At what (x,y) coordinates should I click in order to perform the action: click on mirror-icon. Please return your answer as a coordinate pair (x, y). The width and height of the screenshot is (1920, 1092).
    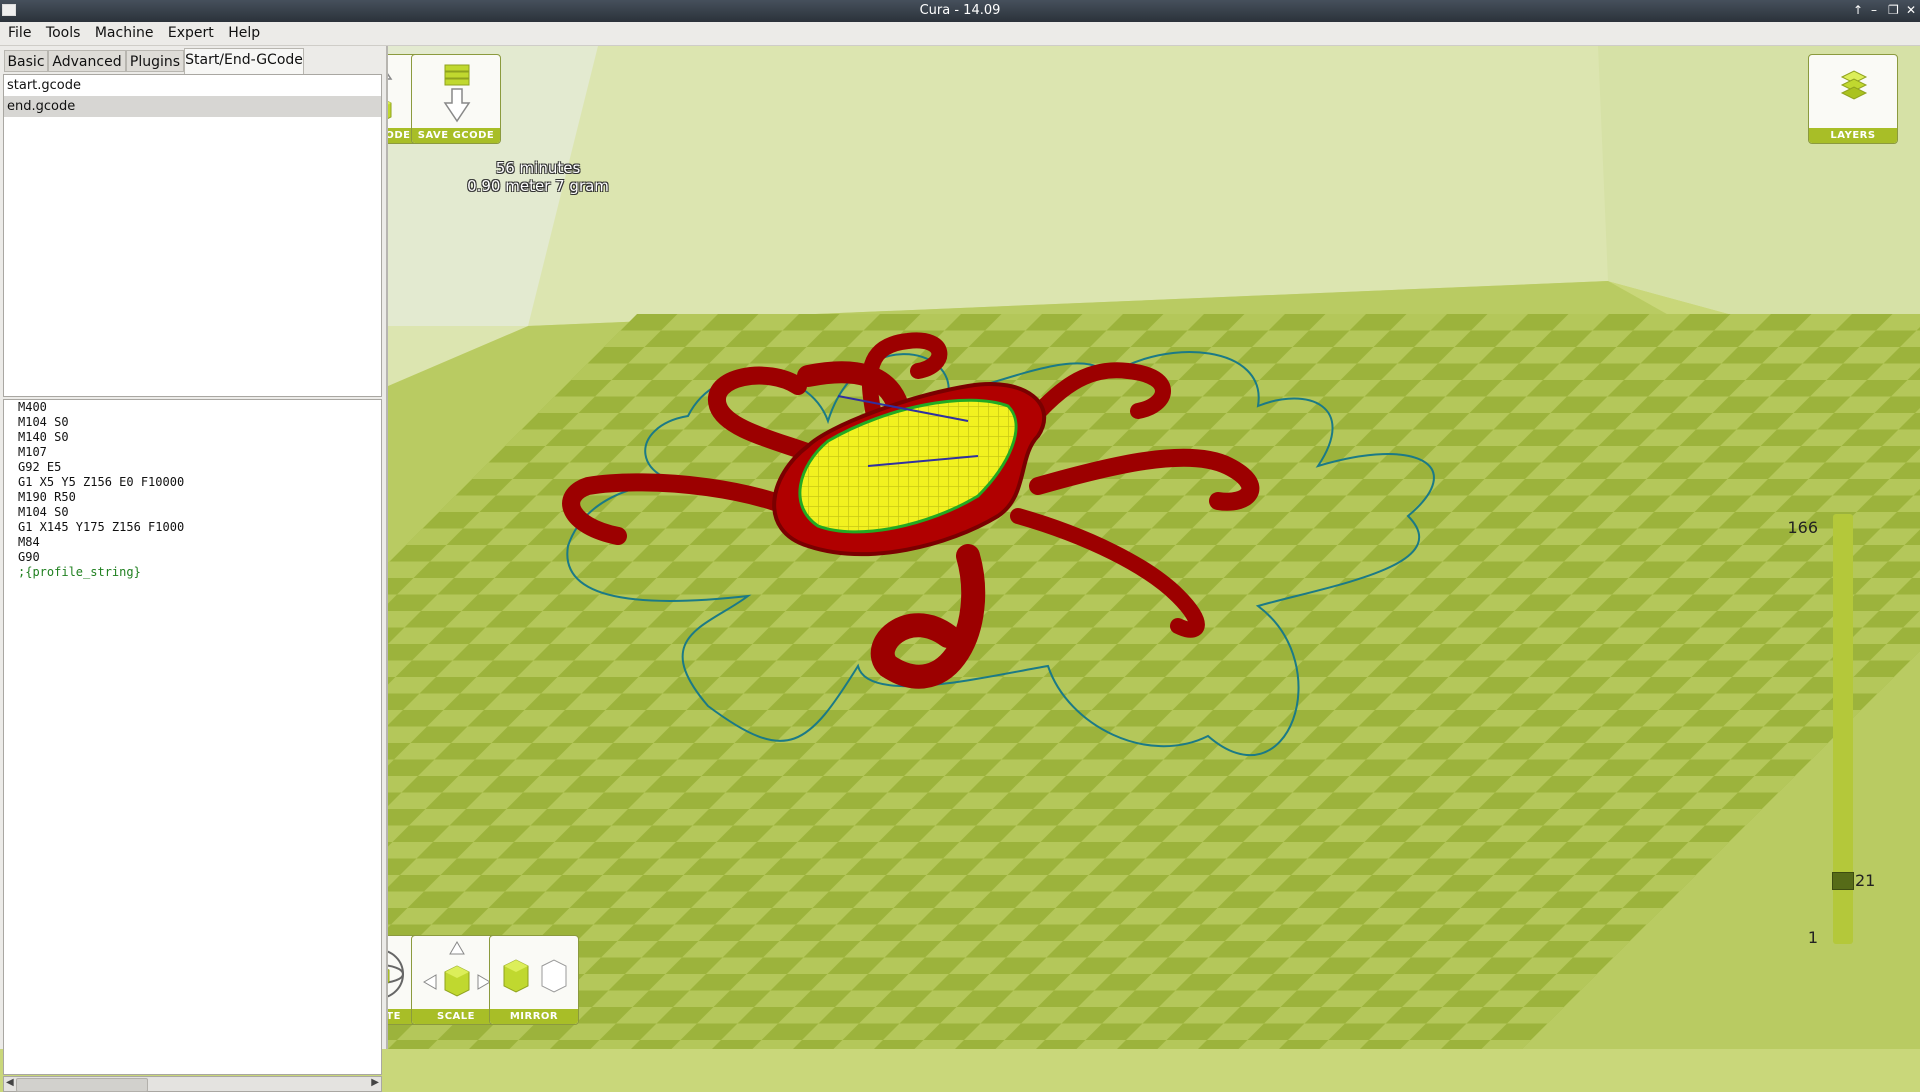
    Looking at the image, I should click on (535, 976).